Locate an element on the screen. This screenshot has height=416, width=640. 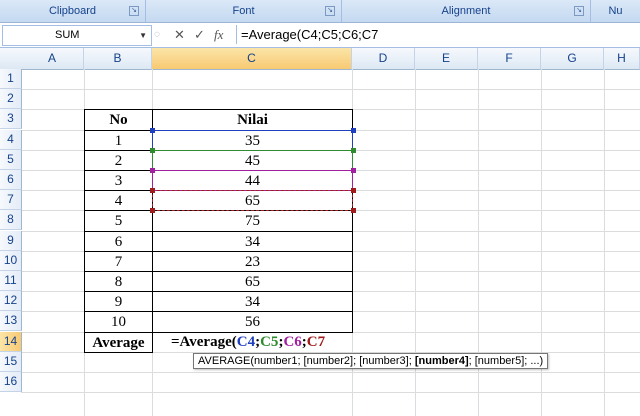
clipboard-group-label: Clipboard is located at coordinates (72, 11).